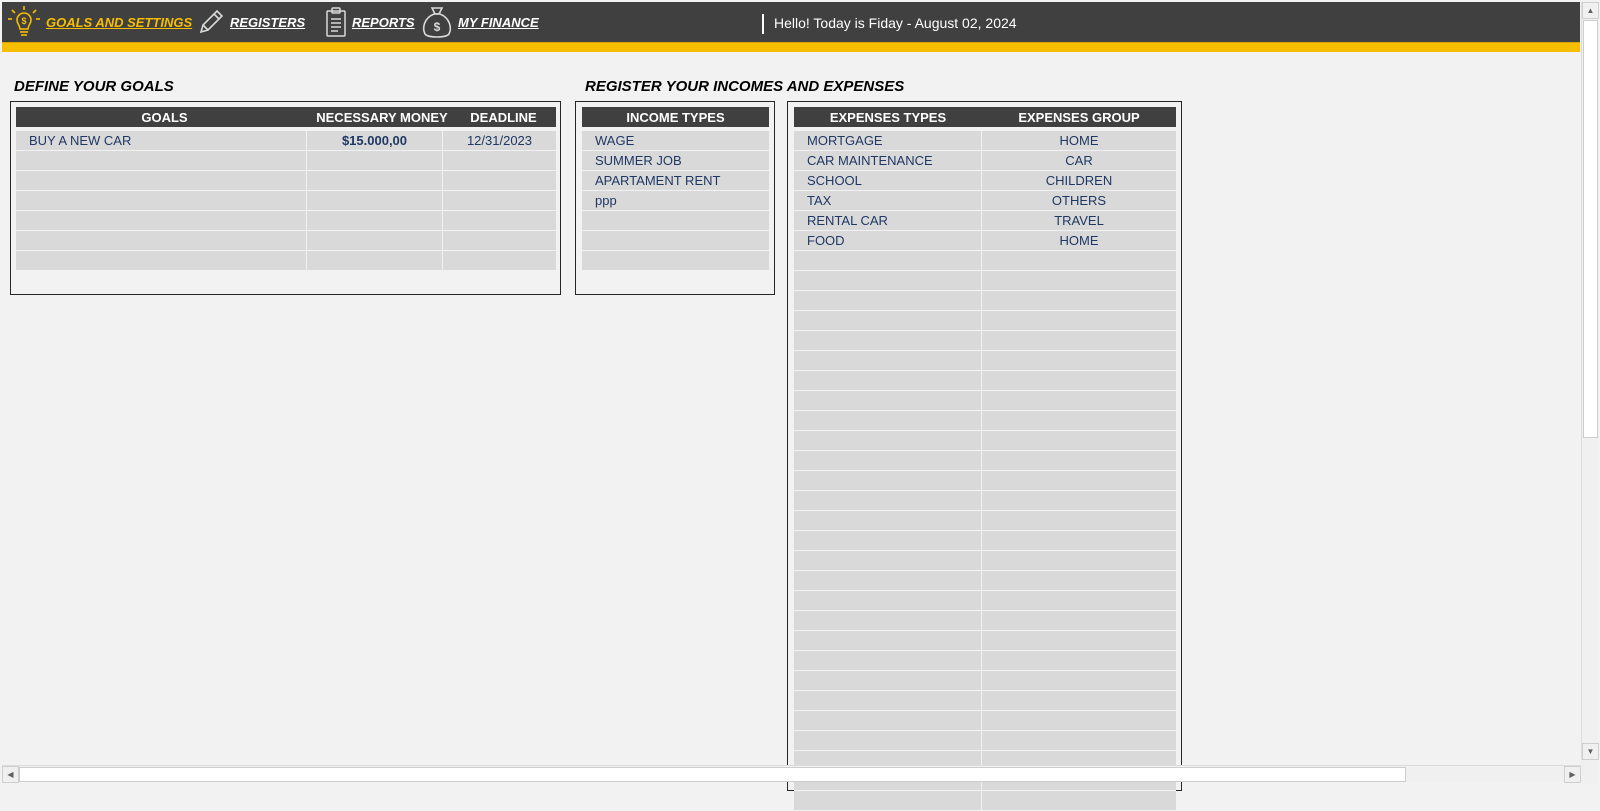  Describe the element at coordinates (888, 140) in the screenshot. I see `expense-type-cell: MORTGAGE` at that location.